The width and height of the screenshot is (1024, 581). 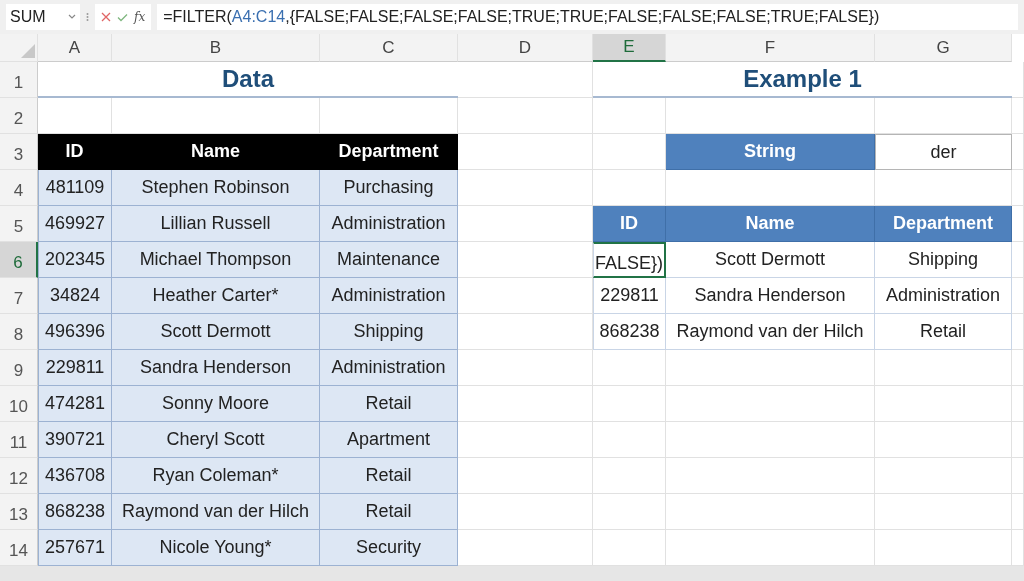 I want to click on table-cell: Maintenance, so click(x=389, y=260).